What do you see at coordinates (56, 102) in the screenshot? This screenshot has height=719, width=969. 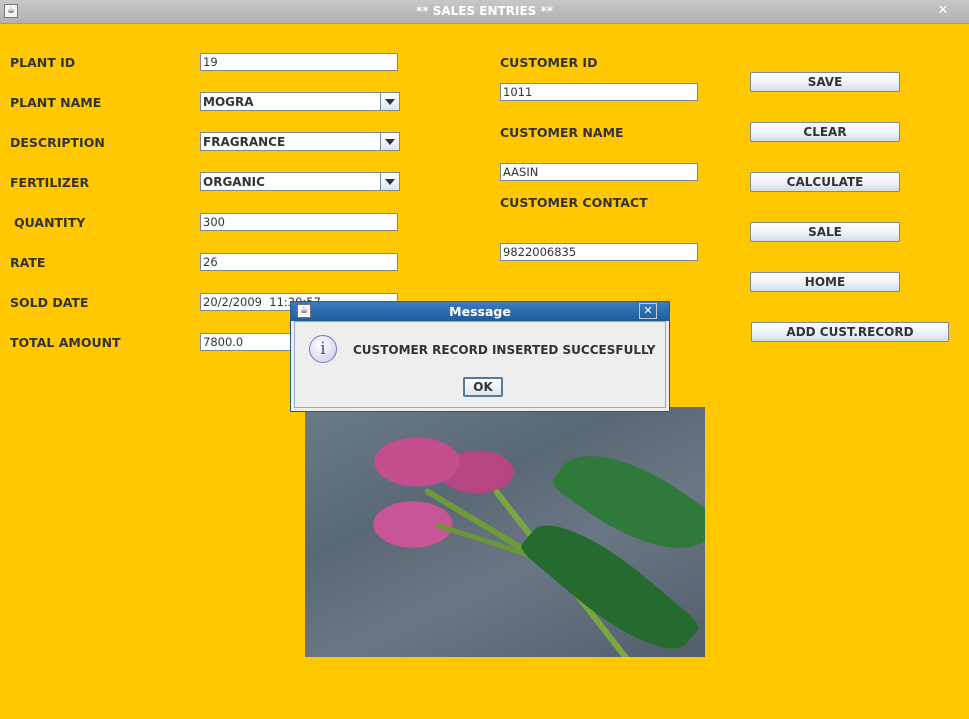 I see `plant-name-label: PLANT NAME` at bounding box center [56, 102].